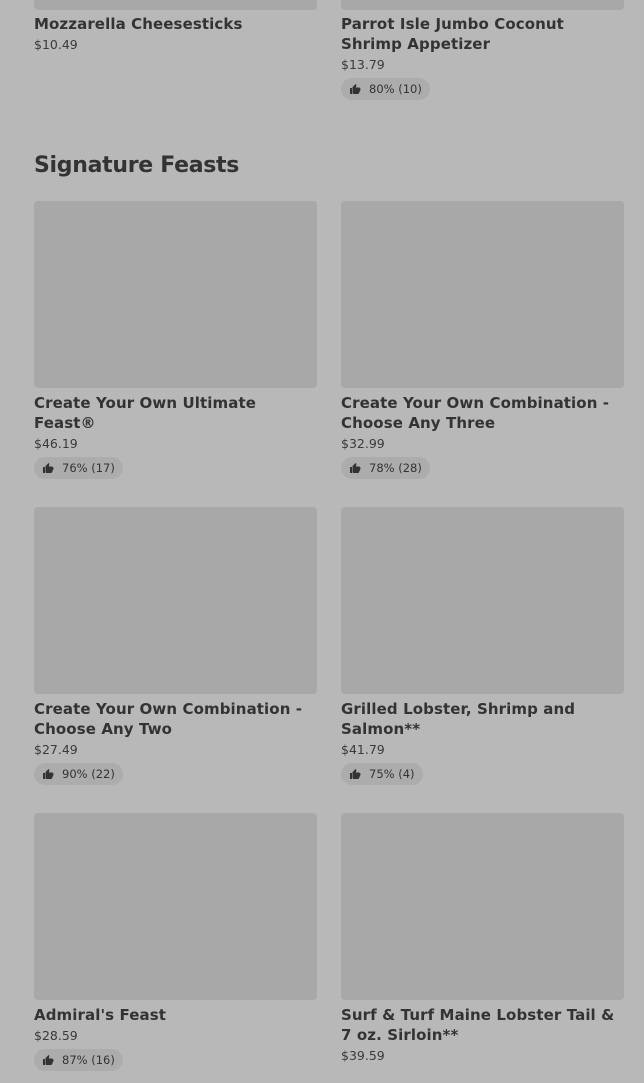  I want to click on item-price: $28.59, so click(56, 1035).